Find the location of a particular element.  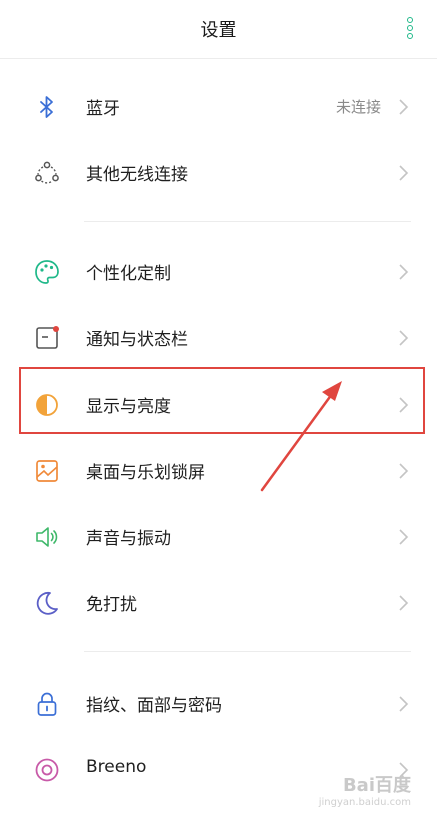

settings-item-label: 声音与振动 is located at coordinates (128, 539).